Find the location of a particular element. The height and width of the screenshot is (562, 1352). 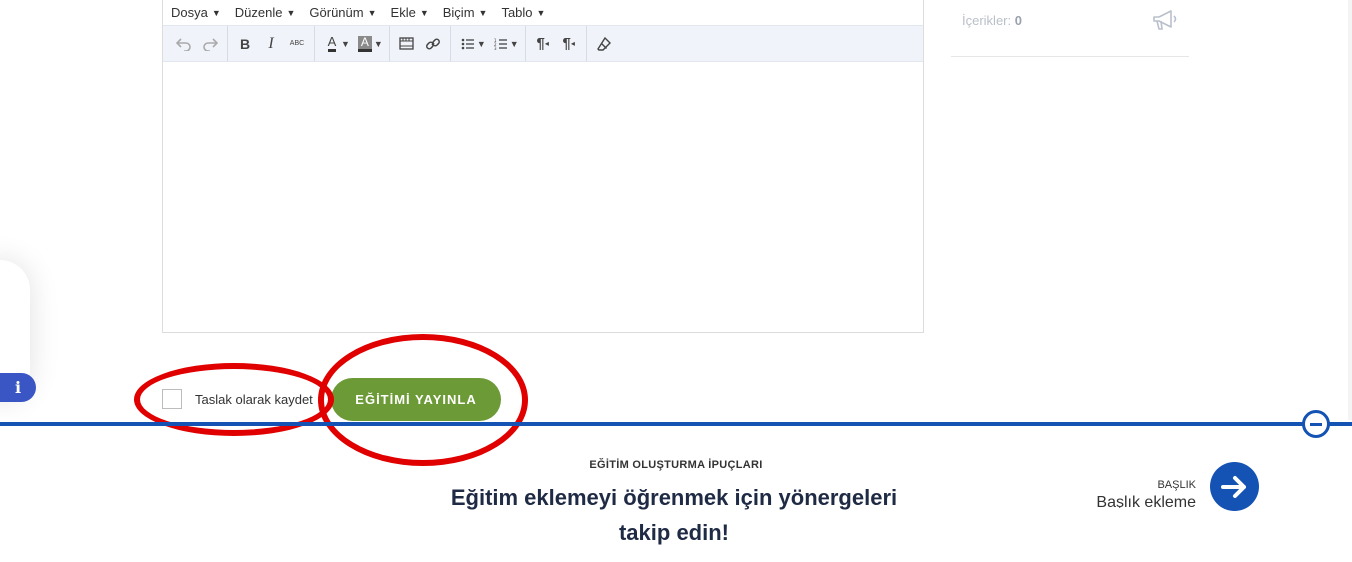

content-stats-panel: İçerikler: 0 is located at coordinates (1070, 28).